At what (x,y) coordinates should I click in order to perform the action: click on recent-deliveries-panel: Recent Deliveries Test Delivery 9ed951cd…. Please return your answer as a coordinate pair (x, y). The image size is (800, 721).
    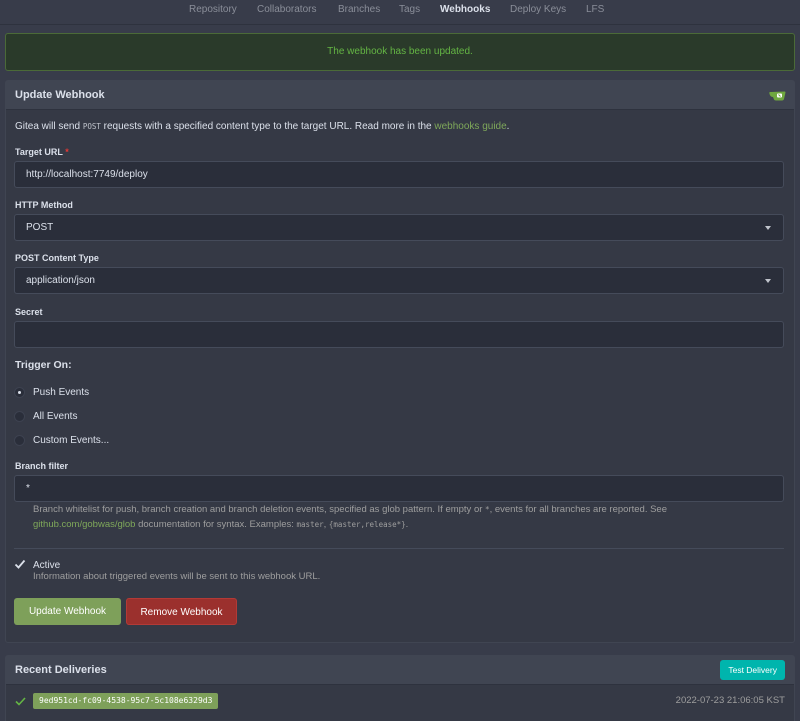
    Looking at the image, I should click on (400, 688).